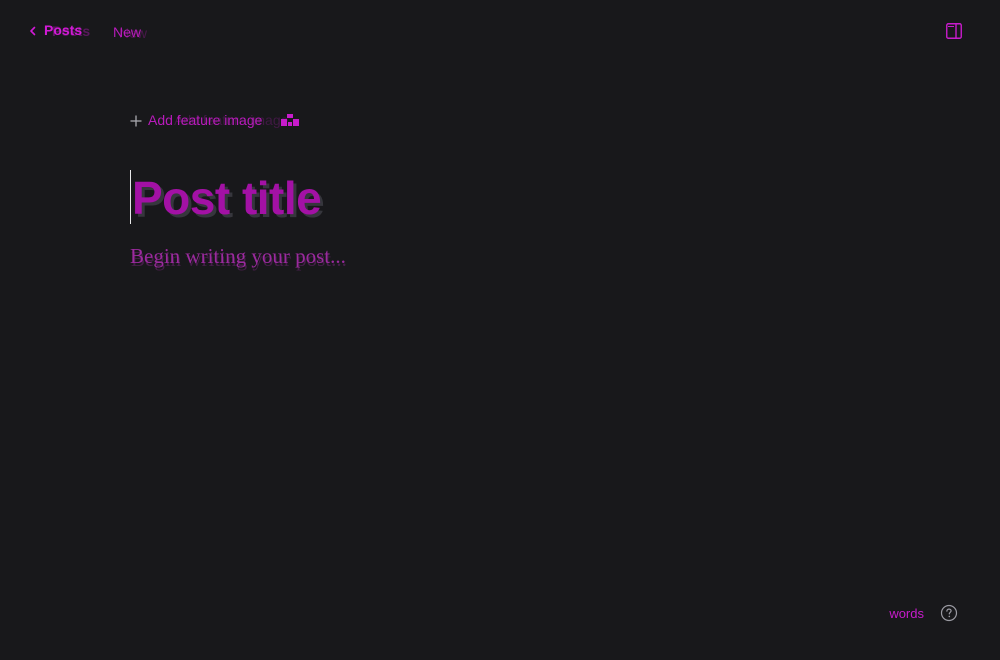 Image resolution: width=1000 pixels, height=660 pixels. Describe the element at coordinates (290, 120) in the screenshot. I see `unsplash-icon` at that location.